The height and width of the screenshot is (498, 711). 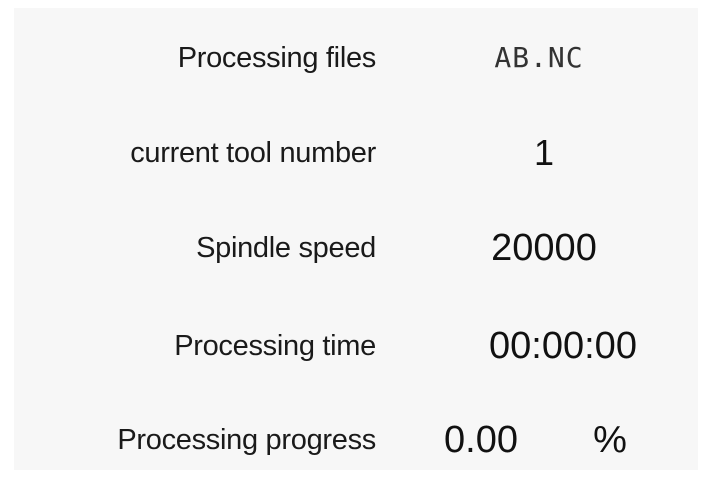 I want to click on processing-progress-label: Processing progress, so click(x=246, y=440).